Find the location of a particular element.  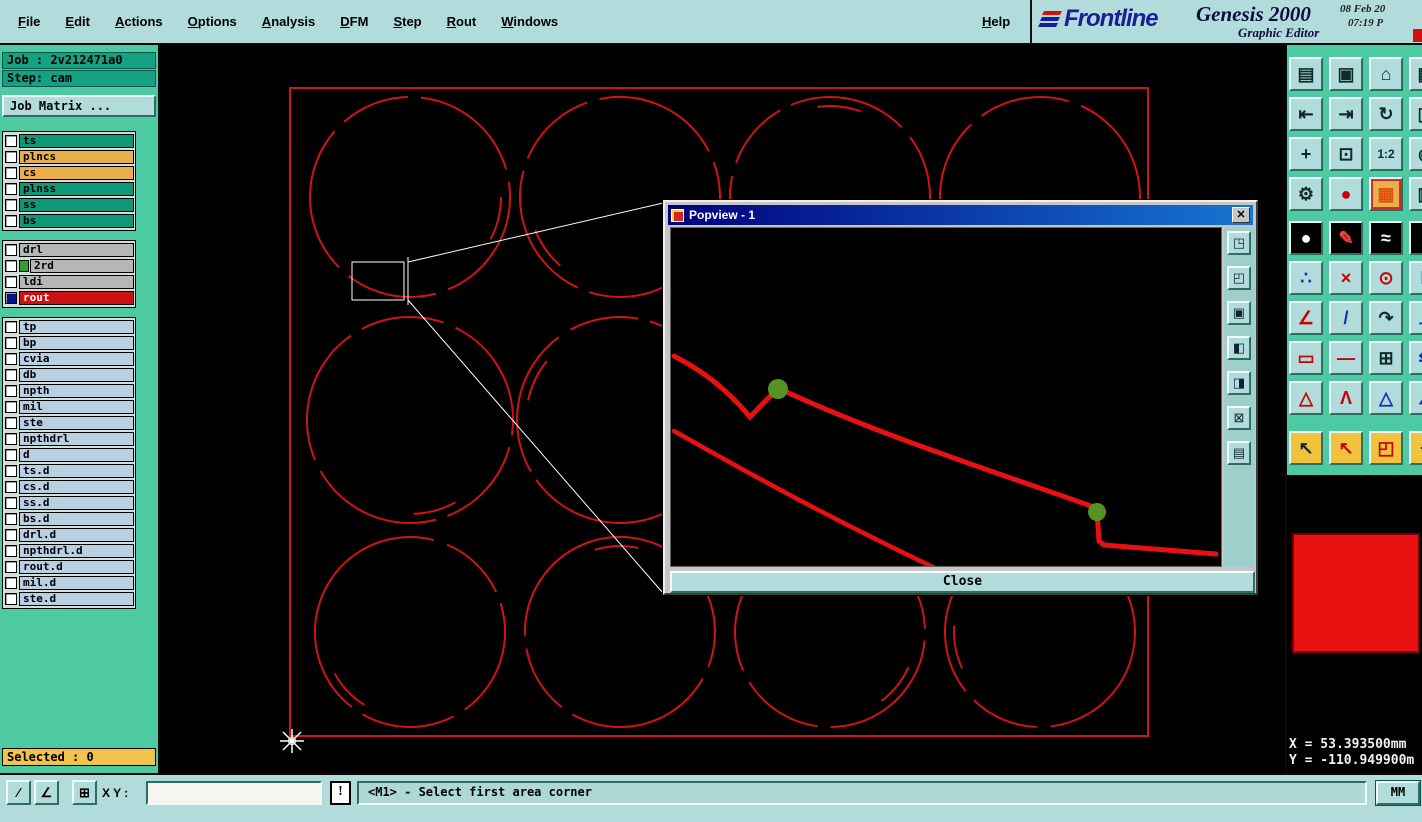

layer-row-bs: bs is located at coordinates (69, 221).